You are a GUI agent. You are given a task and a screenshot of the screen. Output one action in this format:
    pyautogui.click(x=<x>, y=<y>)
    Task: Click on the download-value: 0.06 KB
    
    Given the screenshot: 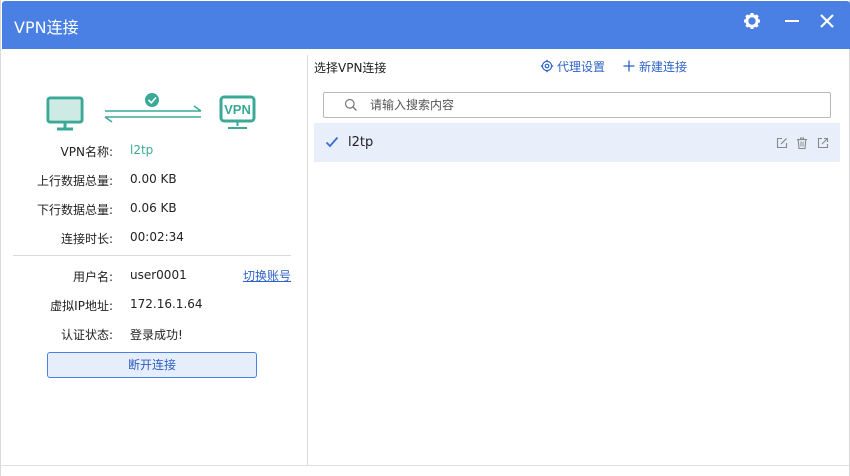 What is the action you would take?
    pyautogui.click(x=153, y=208)
    